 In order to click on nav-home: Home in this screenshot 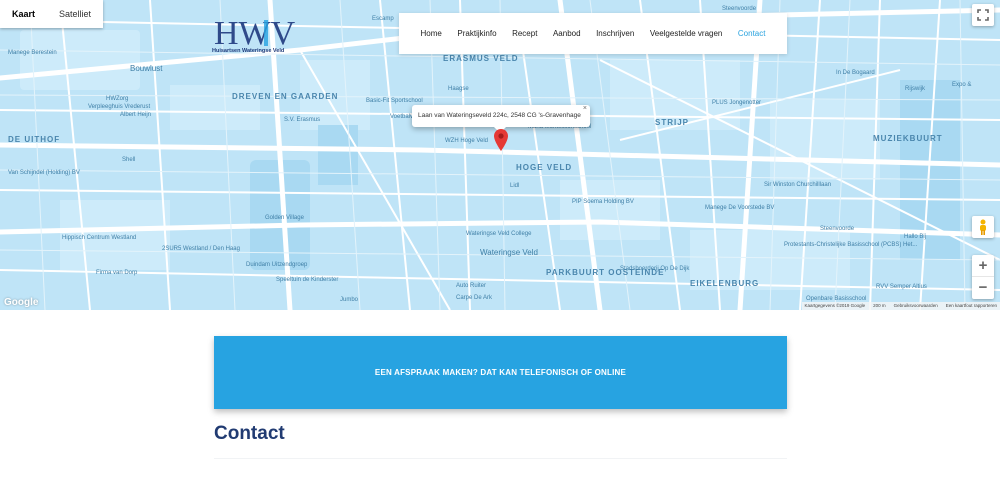, I will do `click(431, 33)`.